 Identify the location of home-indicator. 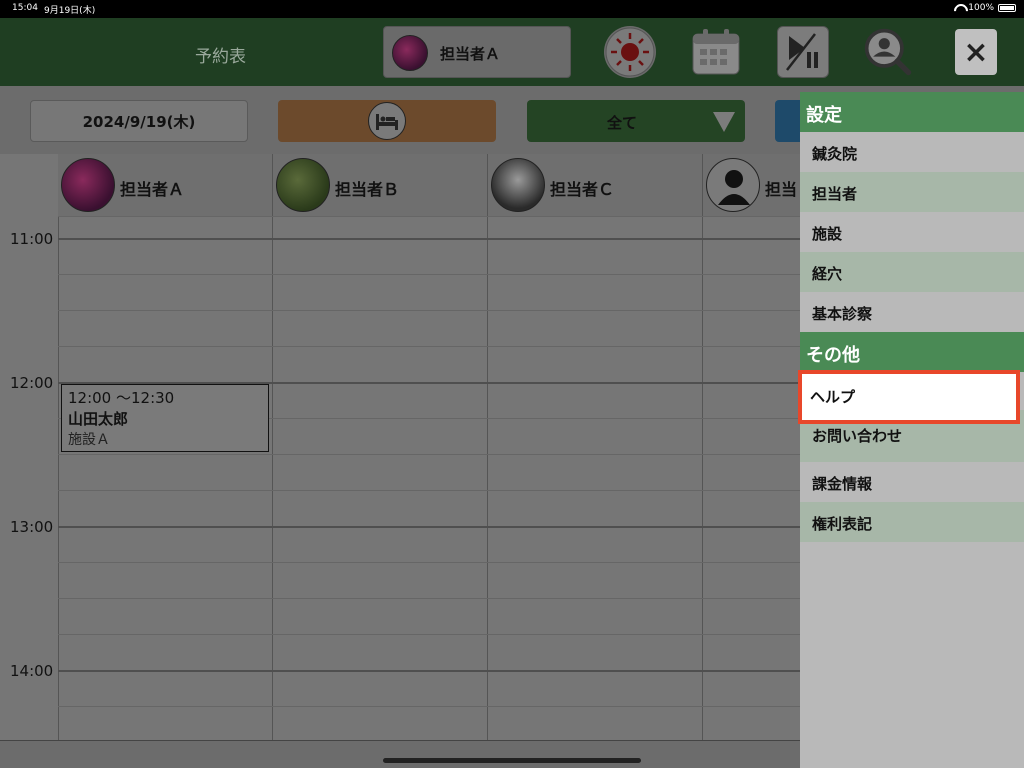
(512, 760).